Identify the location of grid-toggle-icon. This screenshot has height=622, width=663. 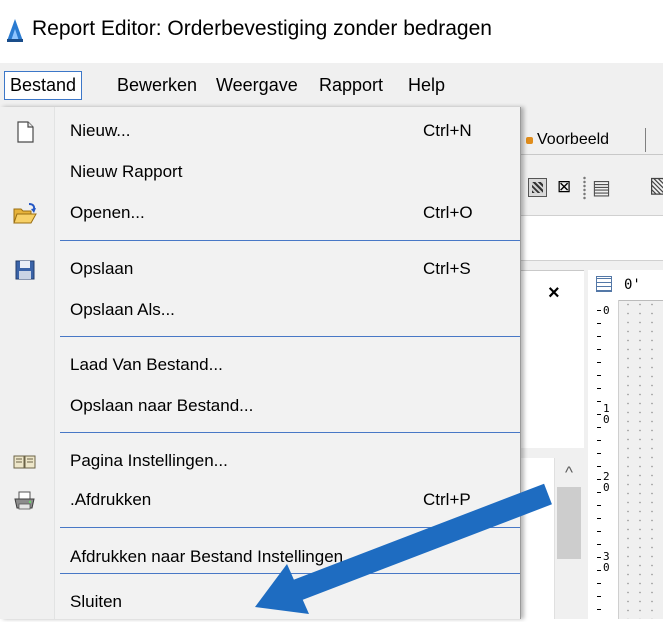
(537, 187).